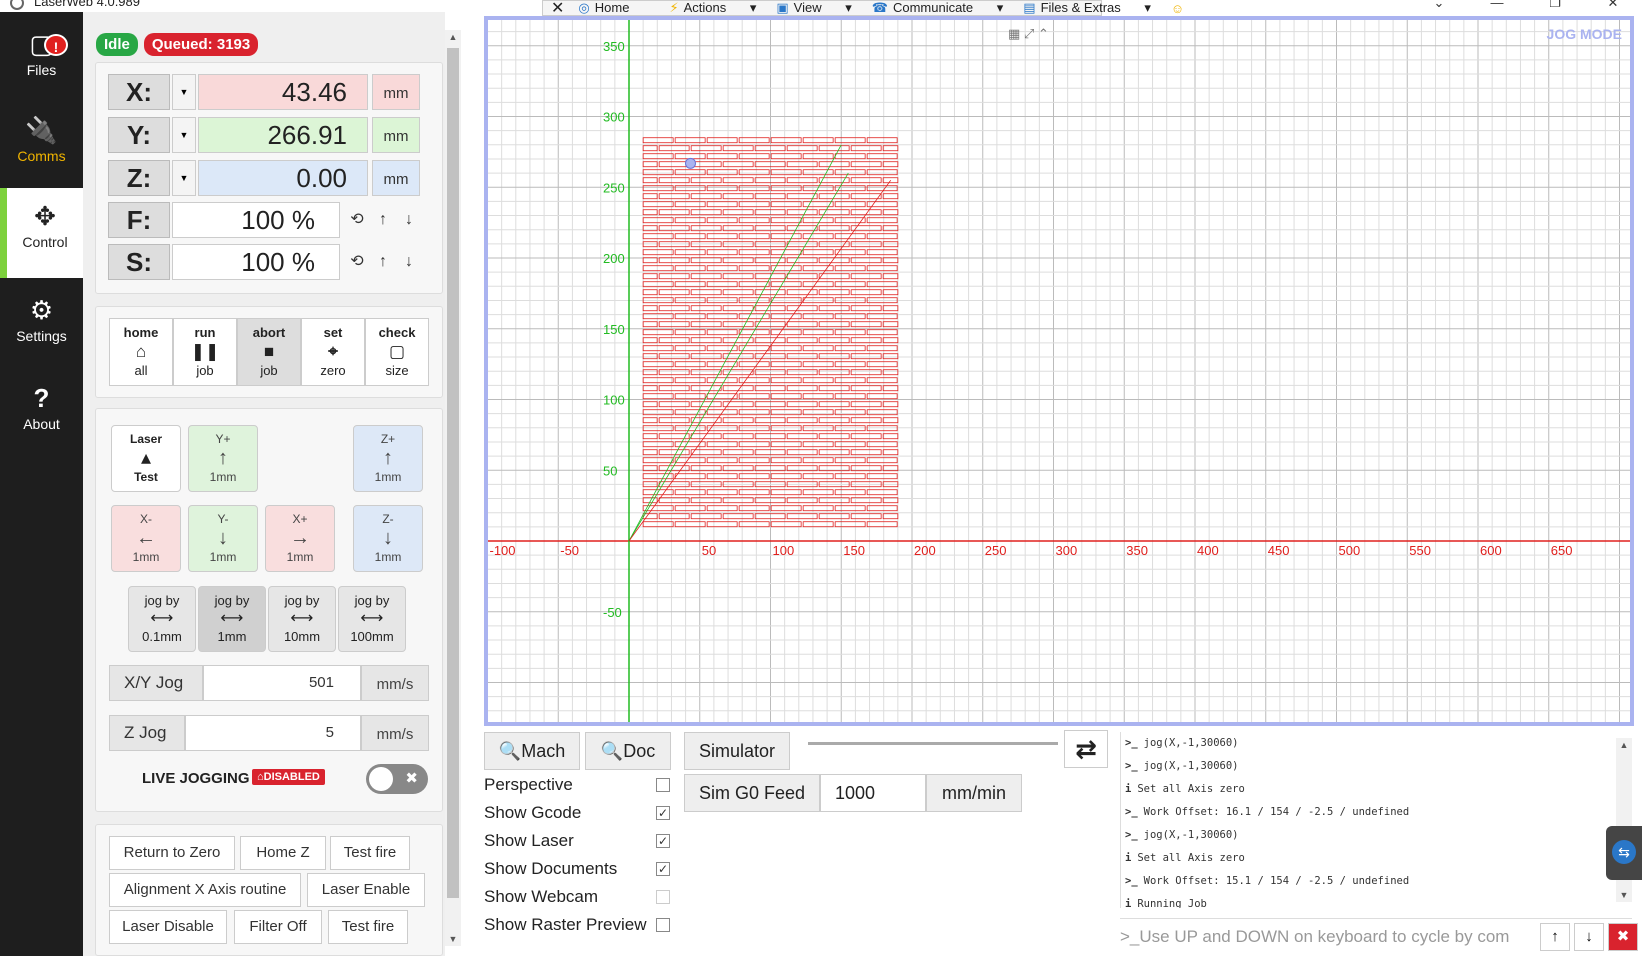 This screenshot has width=1642, height=956. I want to click on dropdown-icon: ⌄, so click(1439, 5).